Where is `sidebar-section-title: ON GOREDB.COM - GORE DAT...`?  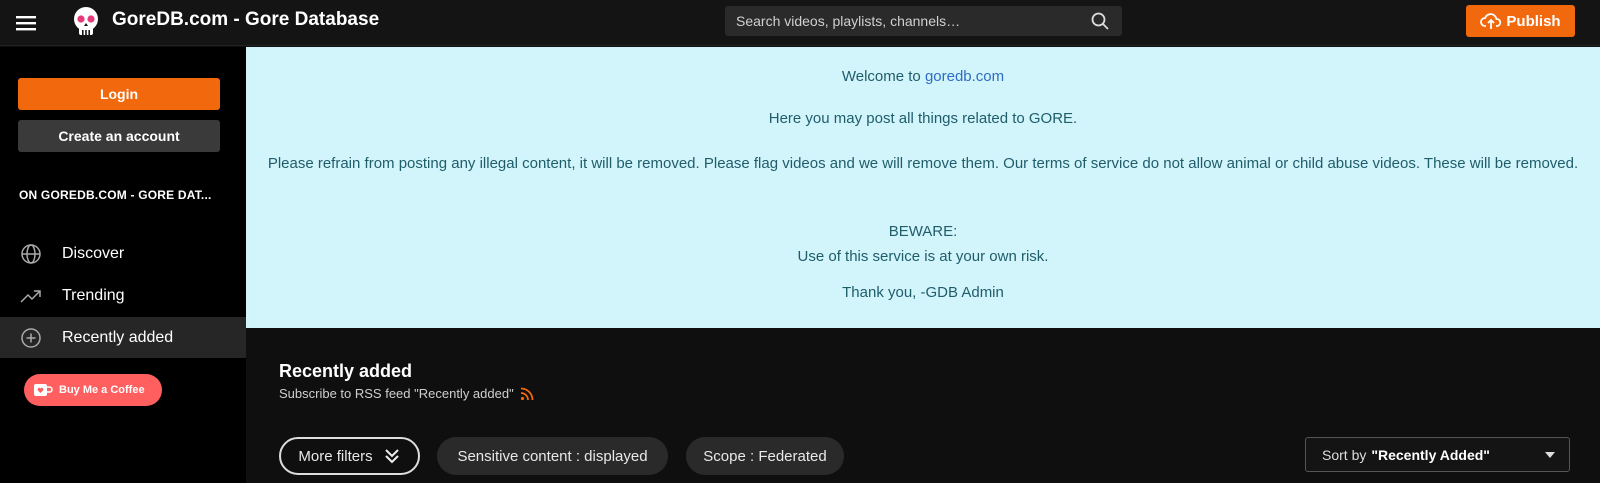
sidebar-section-title: ON GOREDB.COM - GORE DAT... is located at coordinates (115, 195).